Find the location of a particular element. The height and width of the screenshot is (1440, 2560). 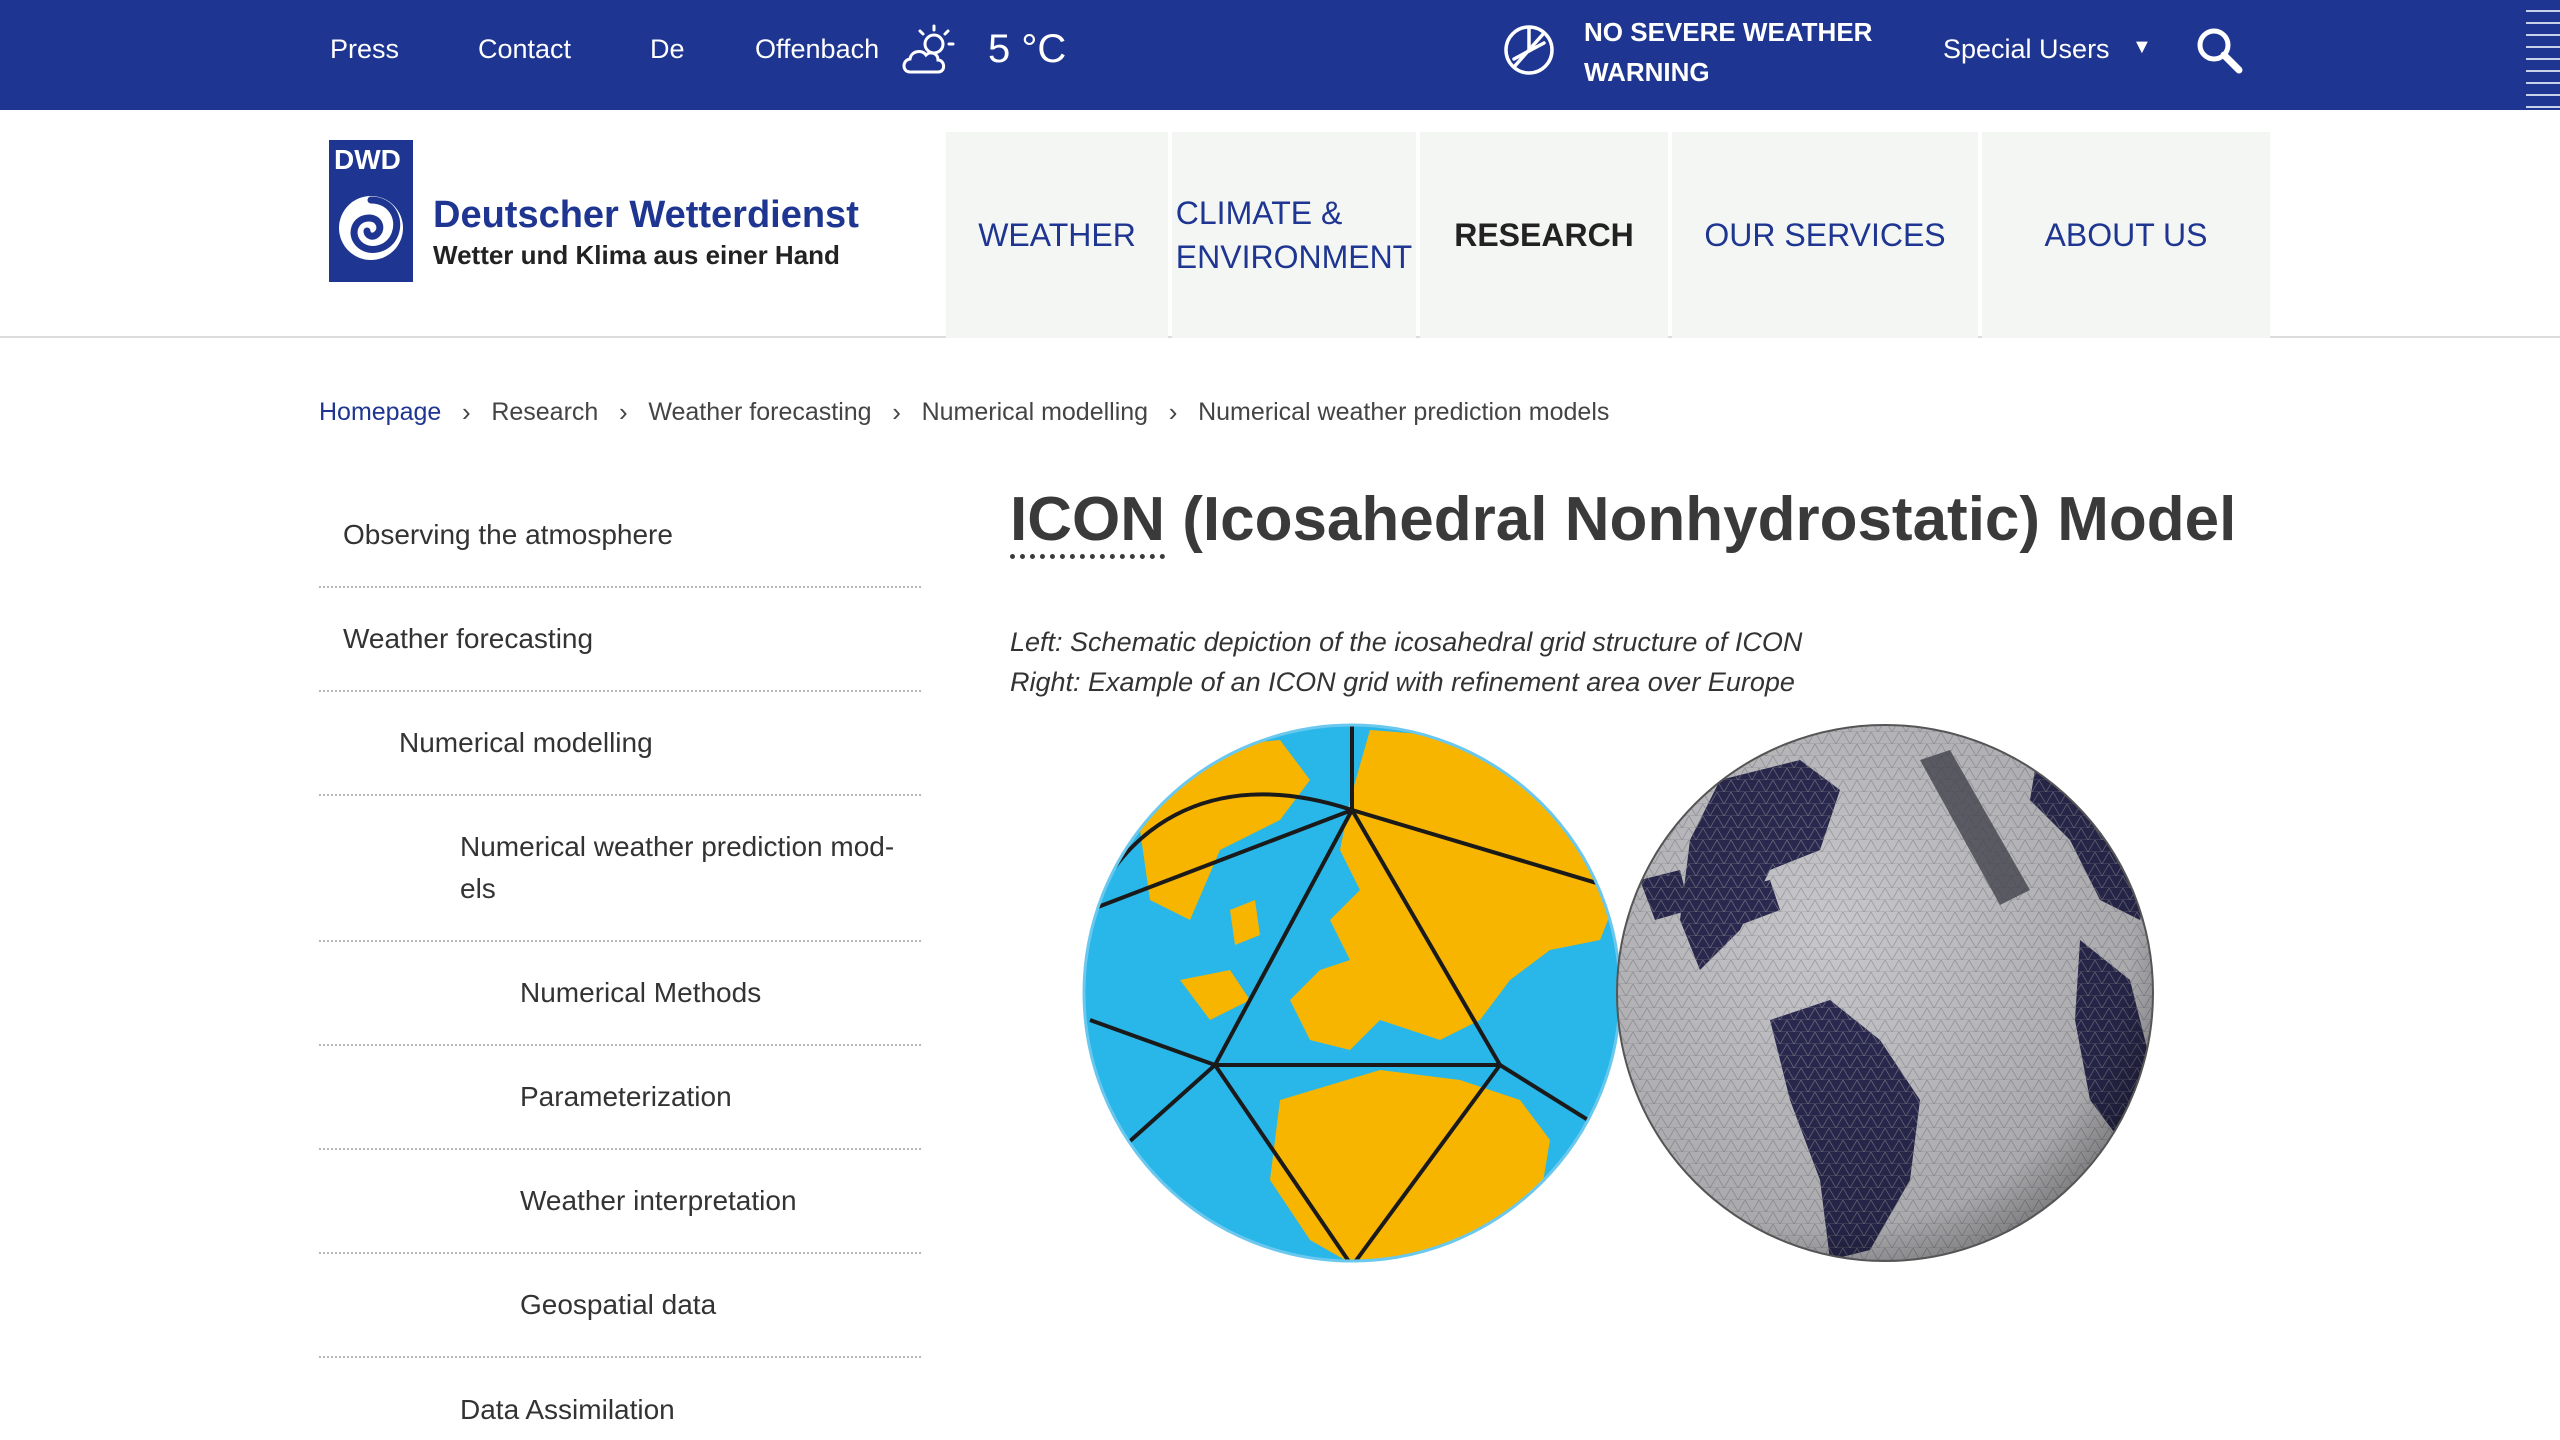

menu-icon is located at coordinates (2543, 55).